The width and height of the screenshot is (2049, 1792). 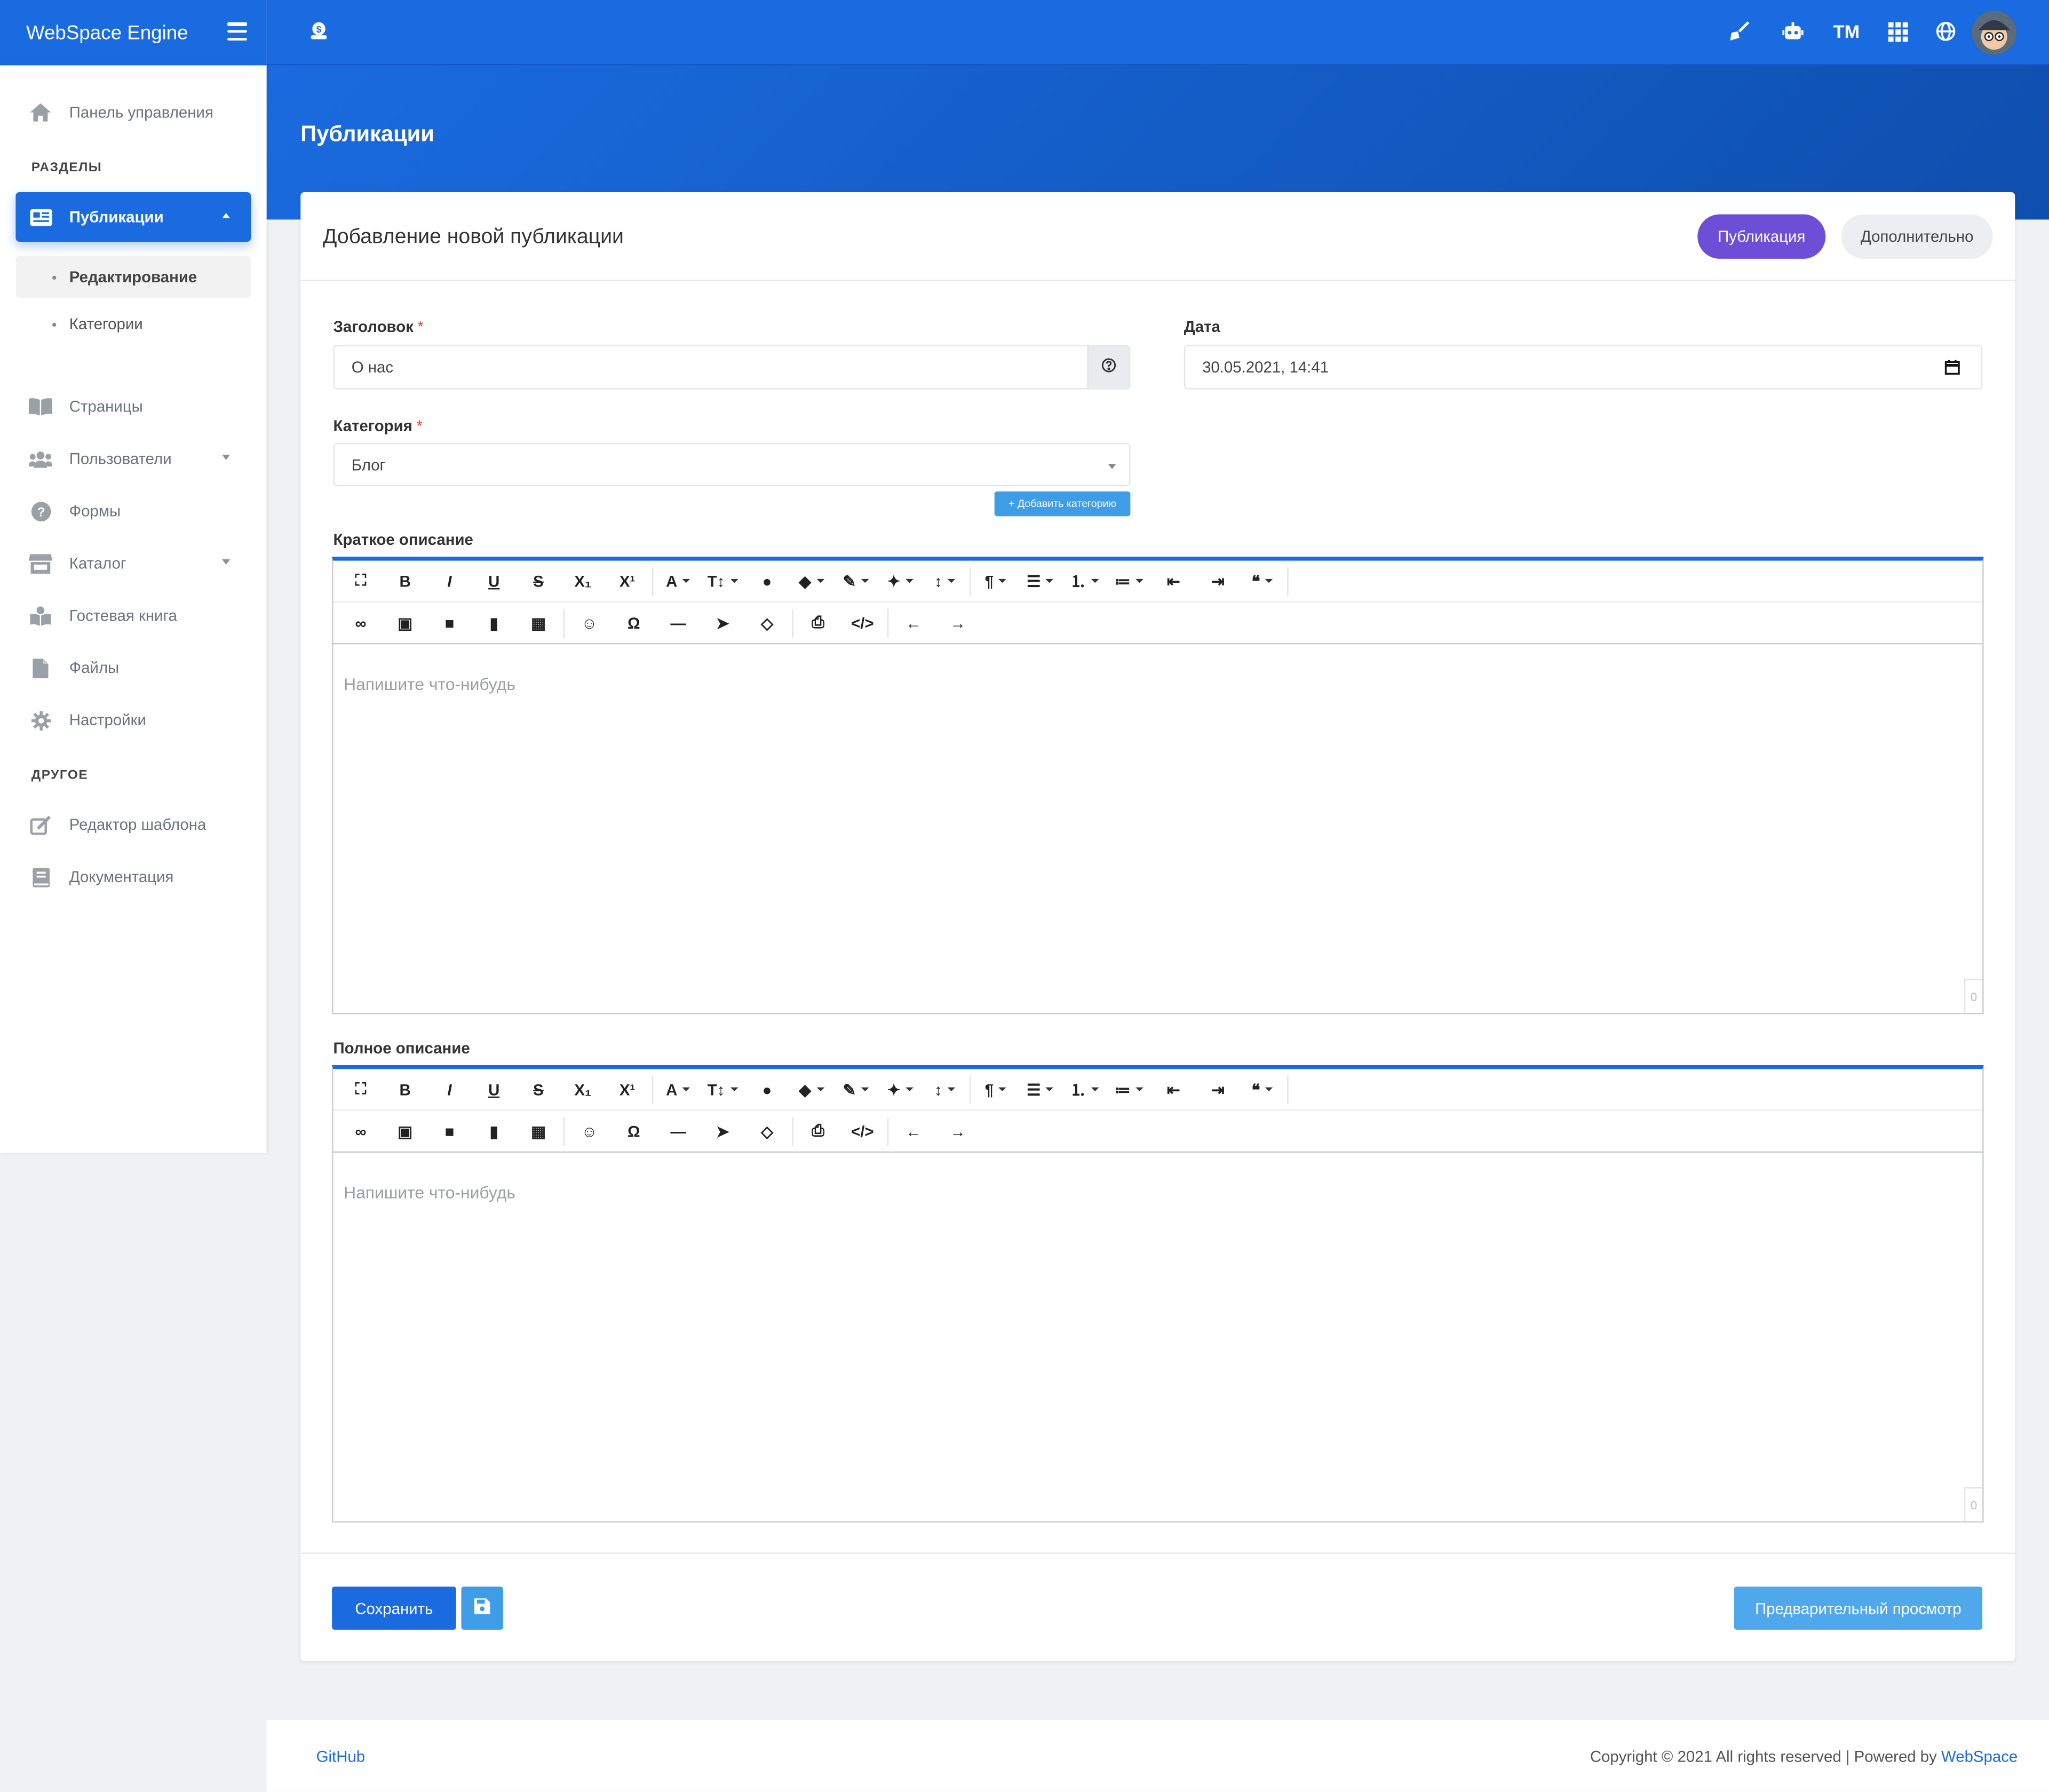 I want to click on sidebar-item-users: Пользователи, so click(x=133, y=458).